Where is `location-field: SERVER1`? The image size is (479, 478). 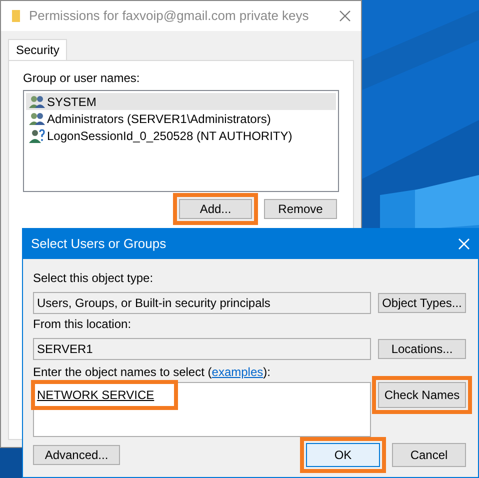 location-field: SERVER1 is located at coordinates (202, 349).